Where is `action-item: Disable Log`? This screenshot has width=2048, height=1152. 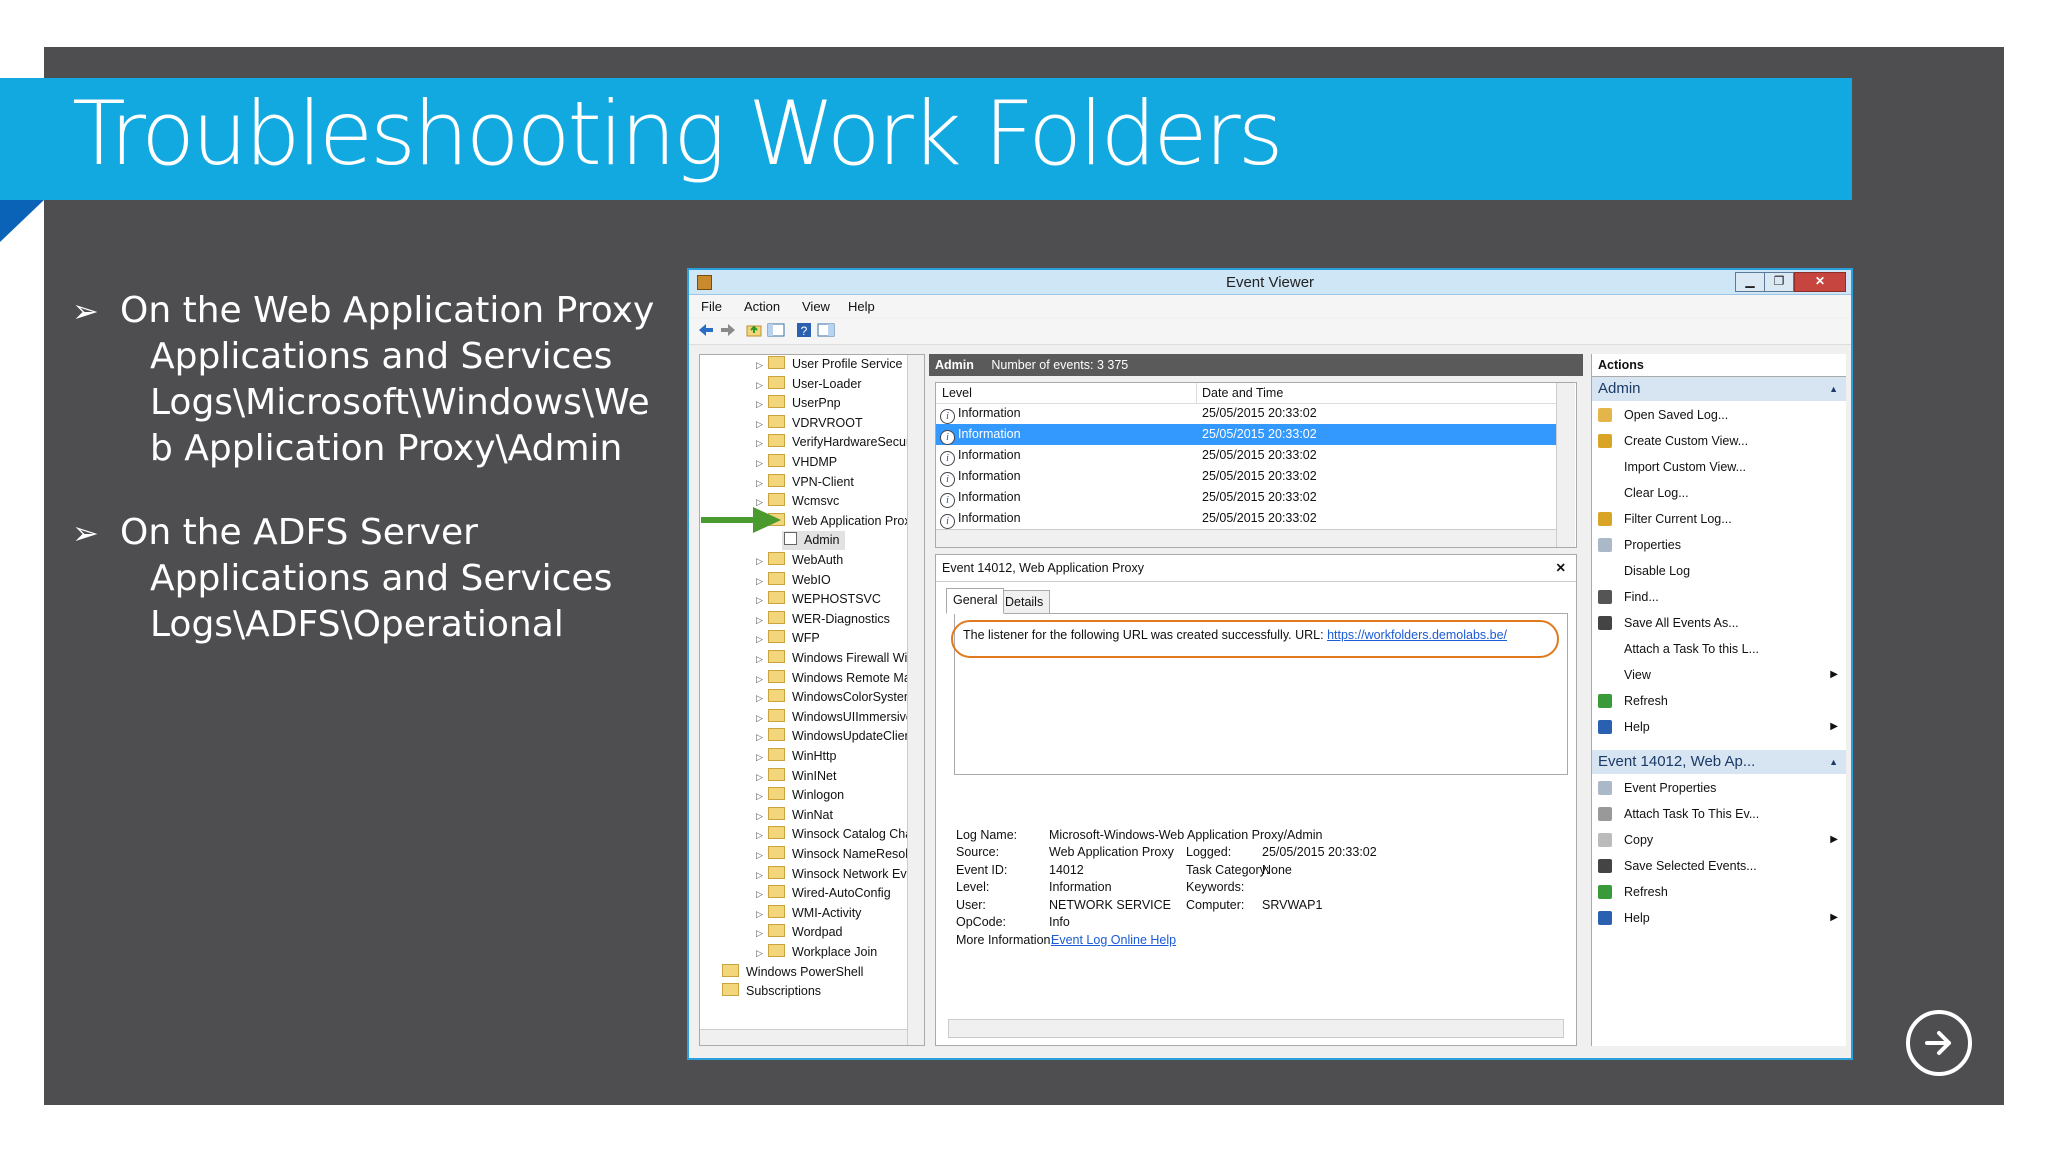
action-item: Disable Log is located at coordinates (1719, 571).